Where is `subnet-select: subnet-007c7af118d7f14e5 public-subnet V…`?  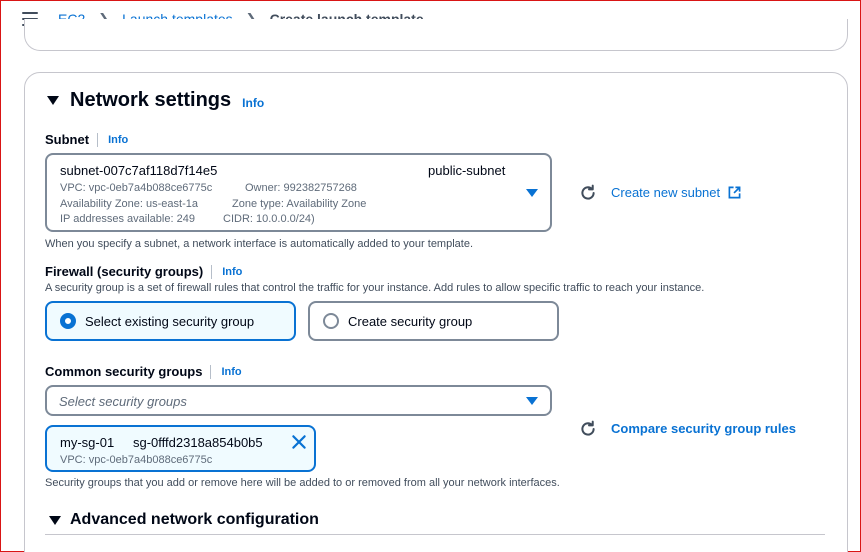 subnet-select: subnet-007c7af118d7f14e5 public-subnet V… is located at coordinates (298, 192).